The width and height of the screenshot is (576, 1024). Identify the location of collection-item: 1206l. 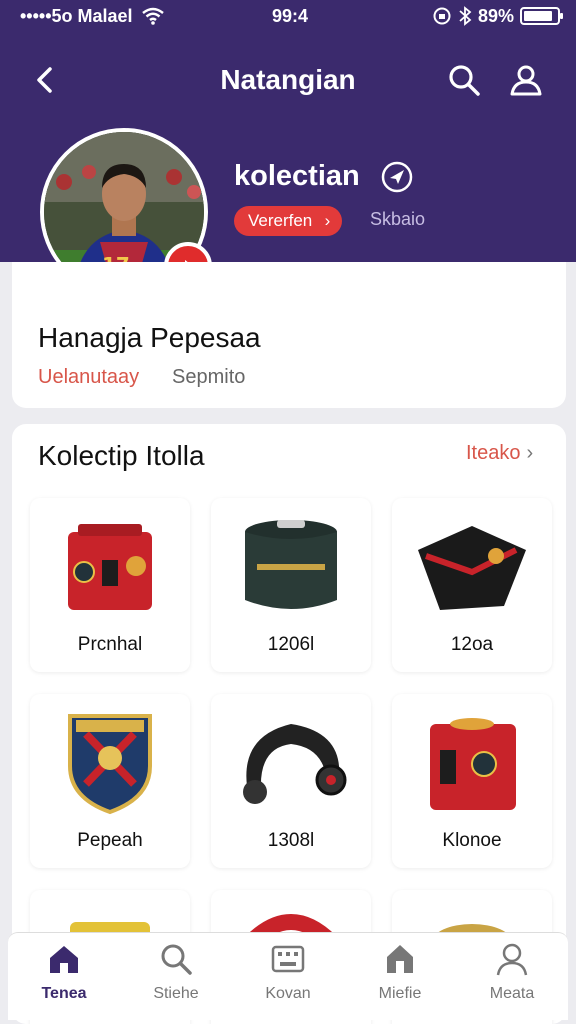
(291, 585).